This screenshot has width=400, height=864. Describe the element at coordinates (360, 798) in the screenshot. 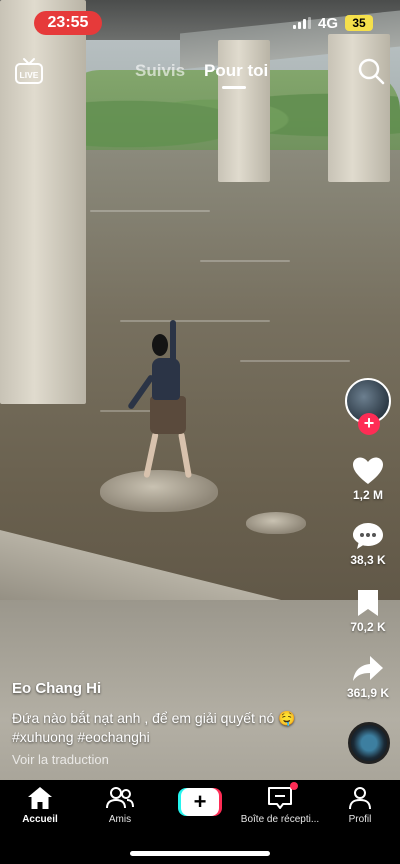

I see `profile-icon` at that location.